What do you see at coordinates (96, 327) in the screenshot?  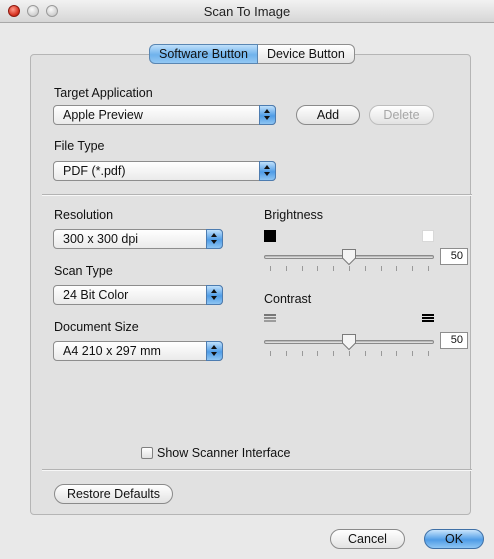 I see `document-size-label: Document Size` at bounding box center [96, 327].